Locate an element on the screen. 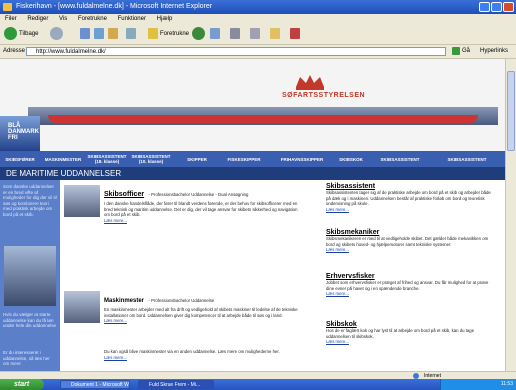  globe-icon is located at coordinates (416, 375).